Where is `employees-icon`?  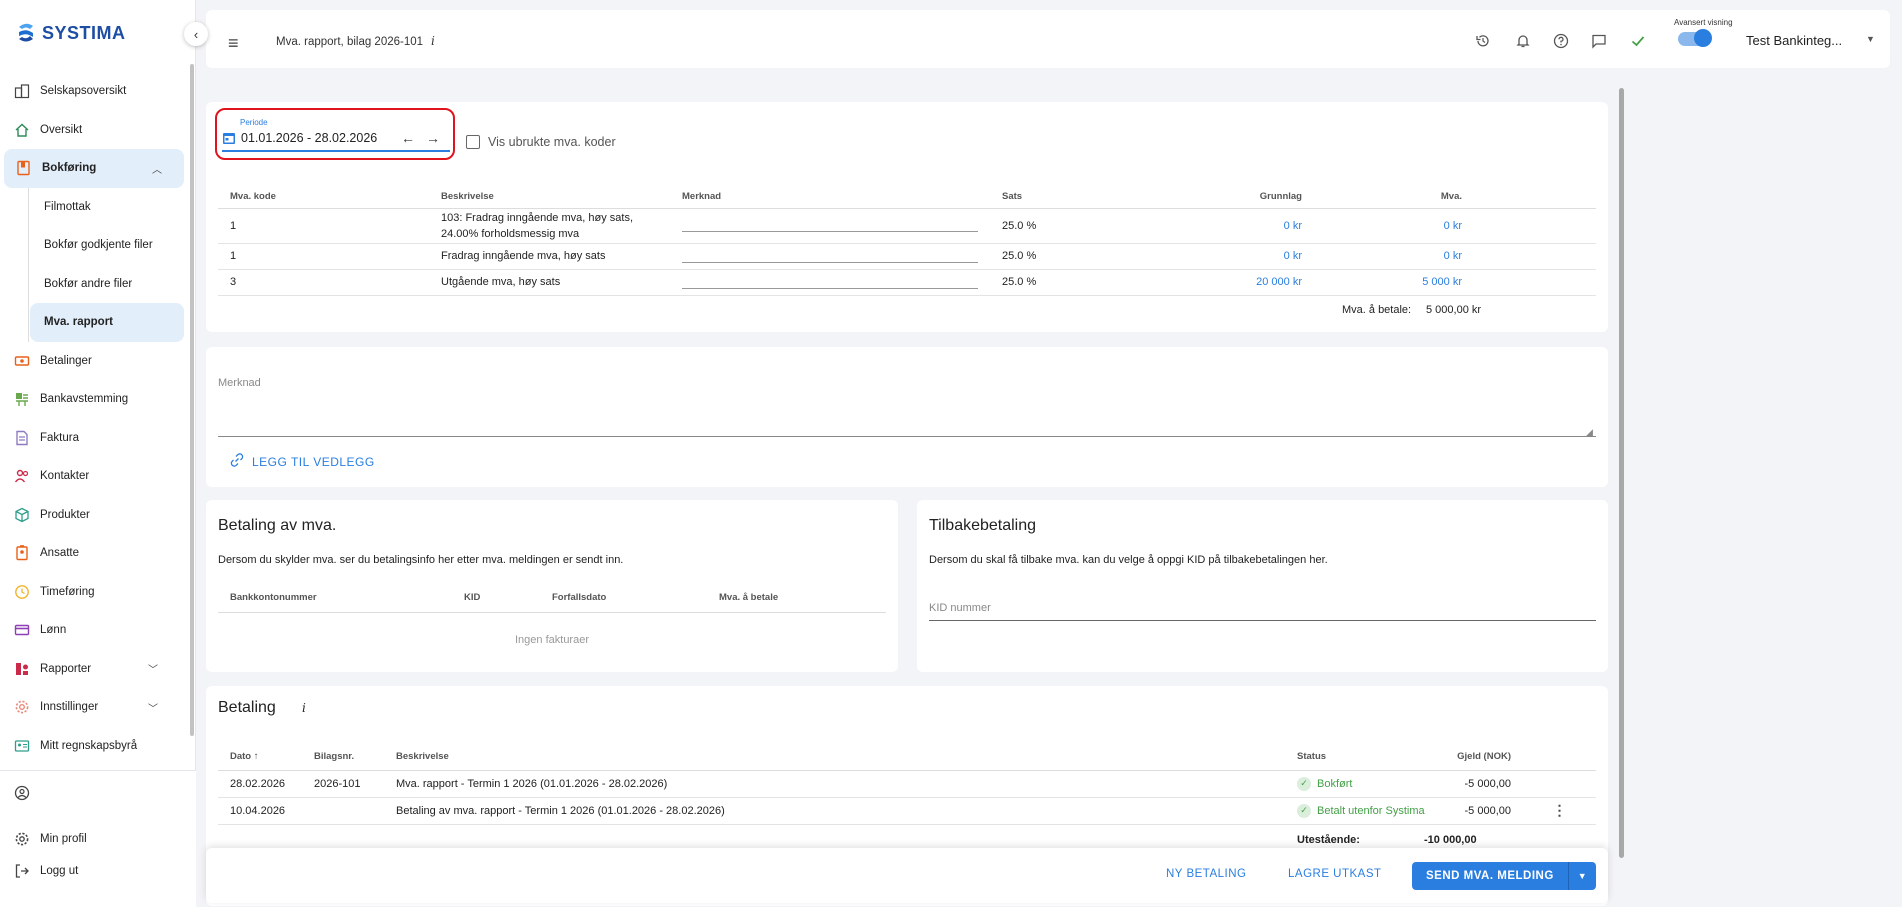
employees-icon is located at coordinates (22, 553).